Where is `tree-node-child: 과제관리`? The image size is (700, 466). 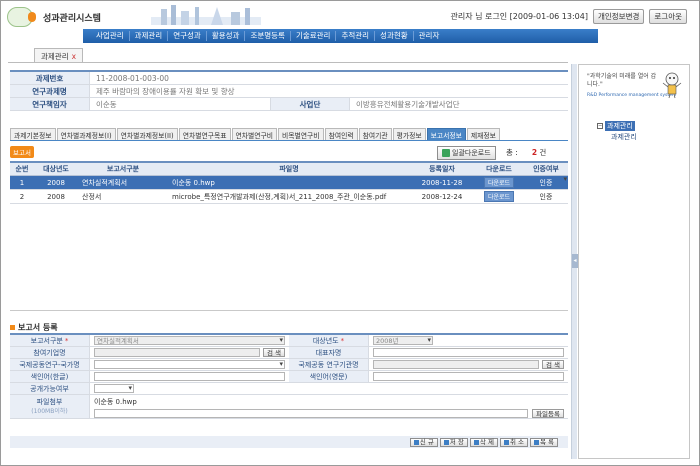 tree-node-child: 과제관리 is located at coordinates (624, 137).